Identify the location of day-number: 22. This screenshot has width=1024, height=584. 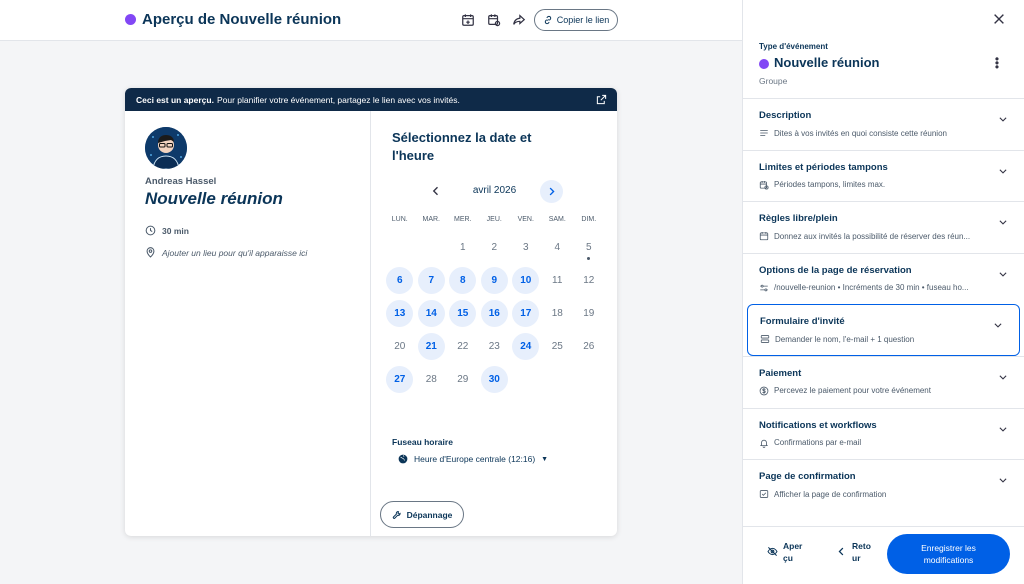
(463, 346).